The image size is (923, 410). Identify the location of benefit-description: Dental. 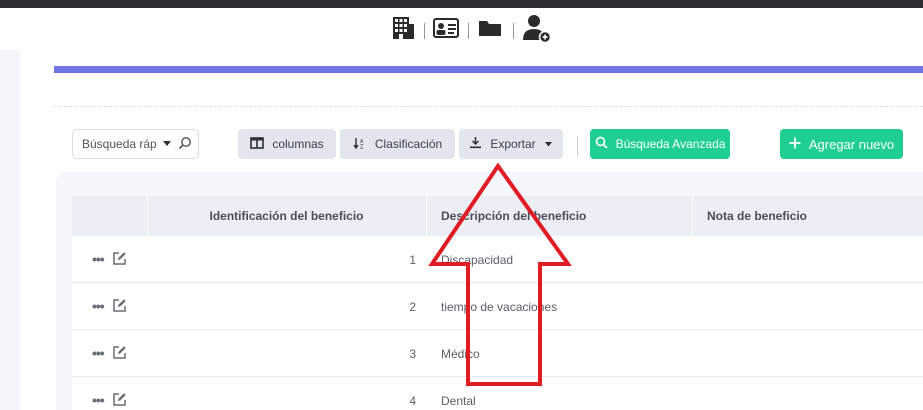
(458, 400).